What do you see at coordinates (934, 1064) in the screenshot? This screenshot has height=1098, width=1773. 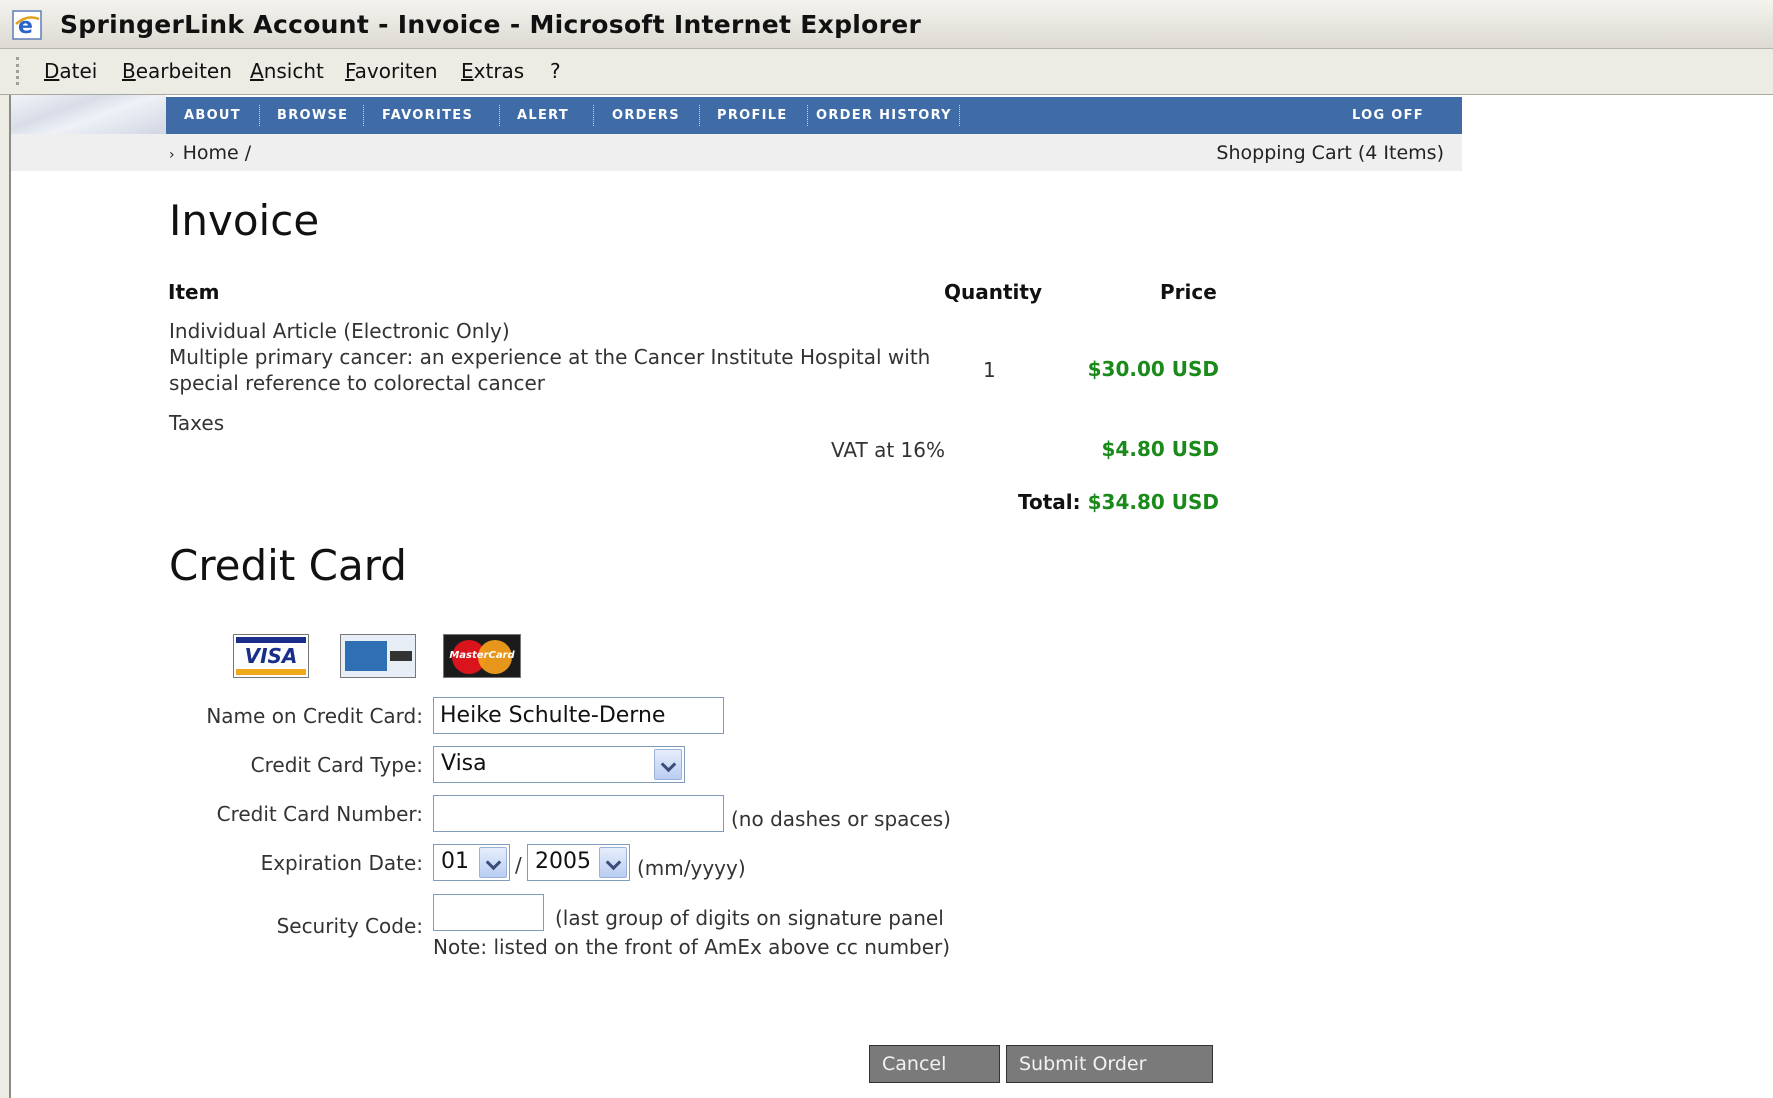 I see `cancel-button: Cancel` at bounding box center [934, 1064].